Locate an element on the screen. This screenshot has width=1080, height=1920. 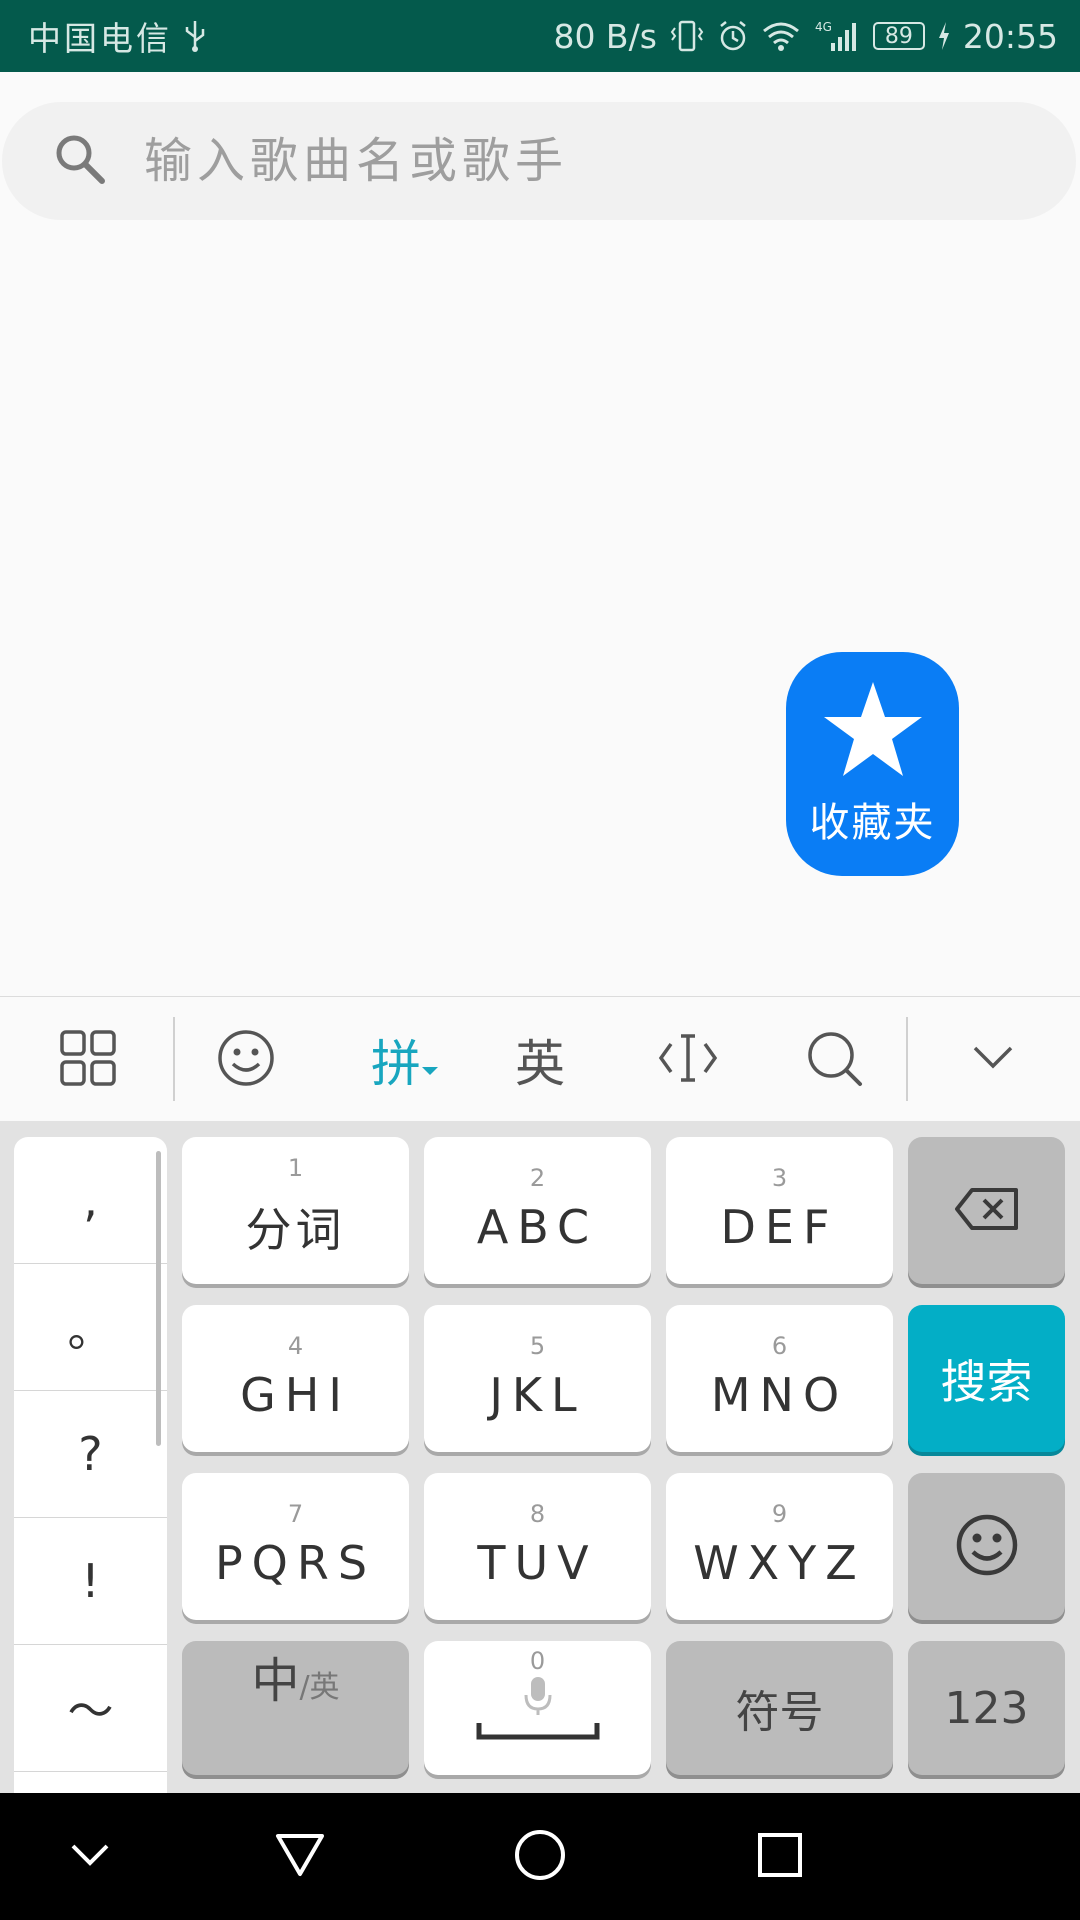
space-bar-icon is located at coordinates (538, 1733).